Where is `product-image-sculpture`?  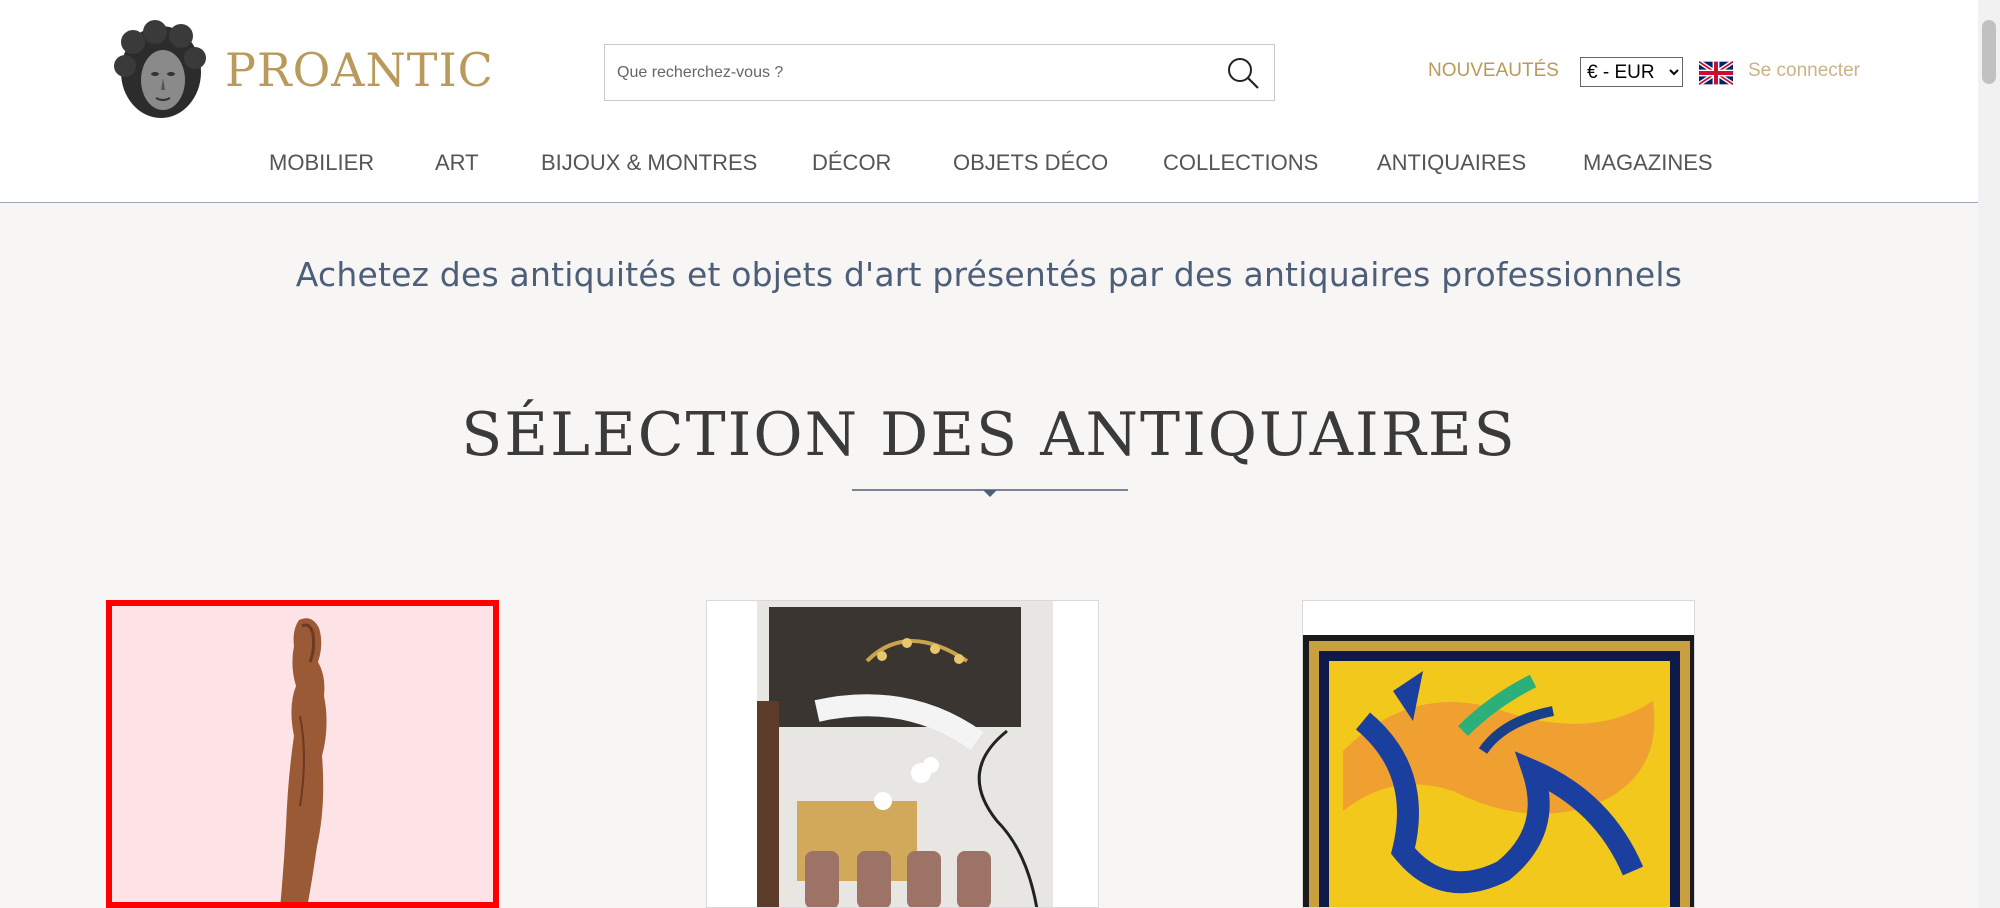
product-image-sculpture is located at coordinates (302, 757).